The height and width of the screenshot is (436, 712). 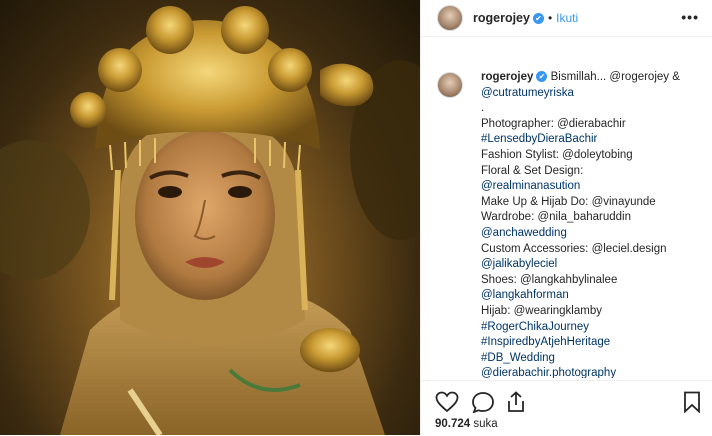 I want to click on follow-button: Ikuti, so click(x=567, y=18).